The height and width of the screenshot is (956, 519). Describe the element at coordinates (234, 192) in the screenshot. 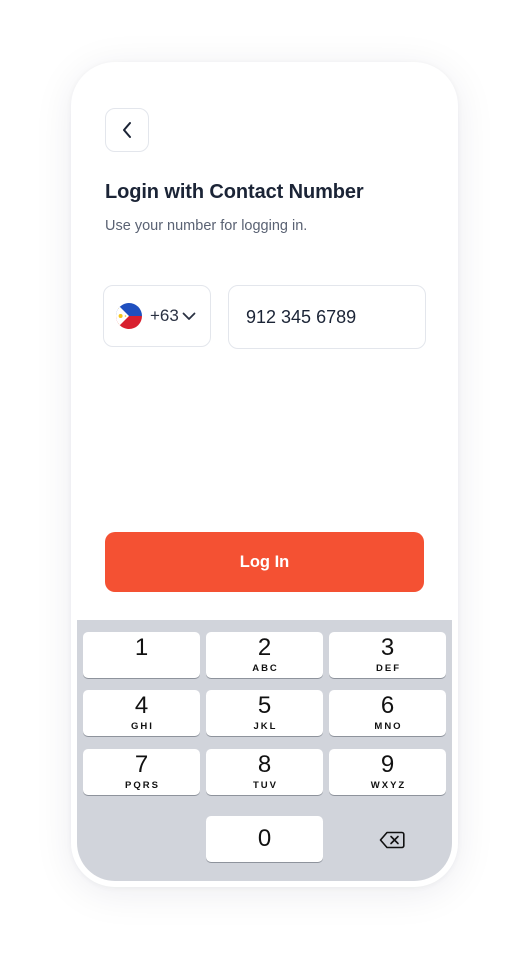

I see `page-title: Login with Contact Number` at that location.